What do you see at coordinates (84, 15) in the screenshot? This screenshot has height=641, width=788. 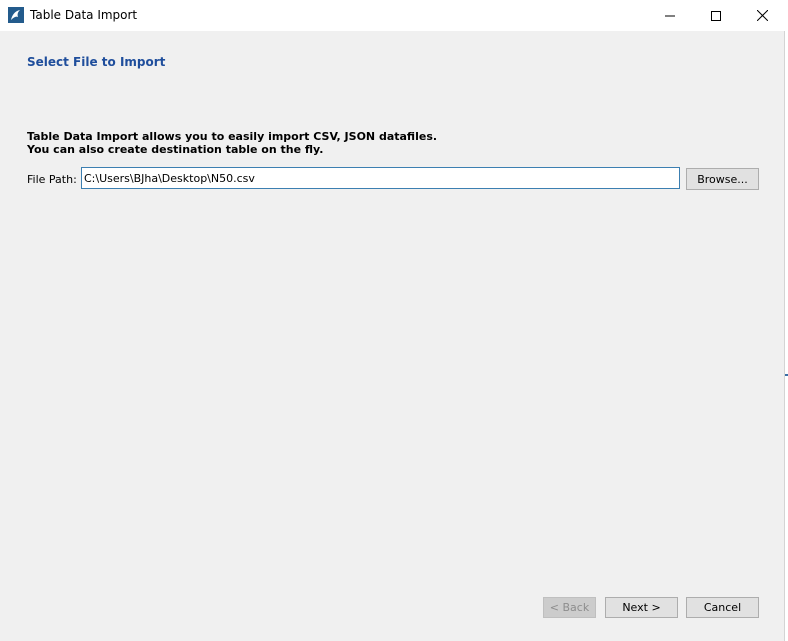 I see `window-title: Table Data Import` at bounding box center [84, 15].